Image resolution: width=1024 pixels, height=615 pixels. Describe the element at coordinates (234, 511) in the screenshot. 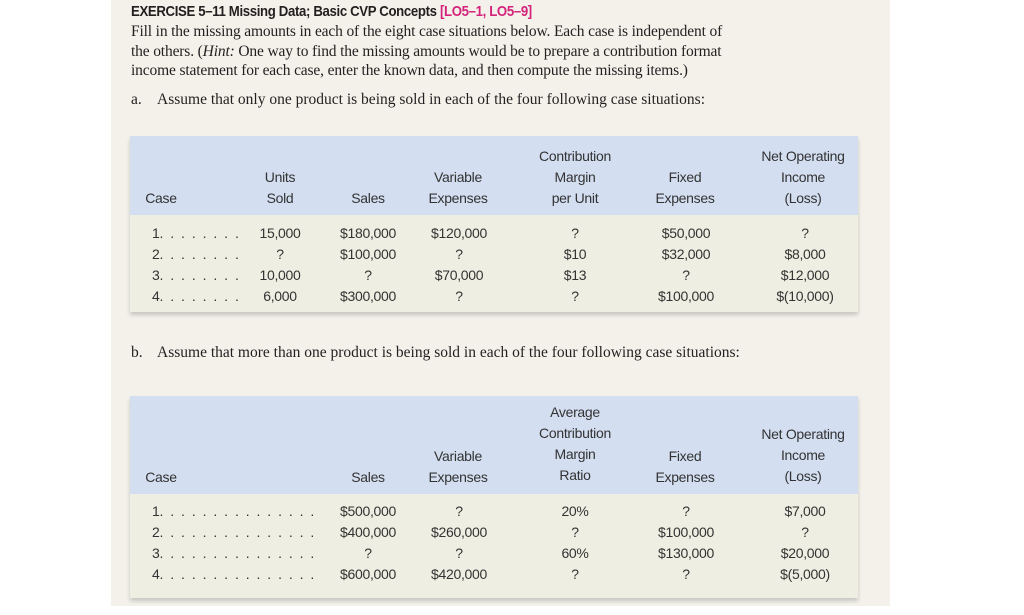

I see `case-number: 1. . . . . . . . . . . . . . .` at that location.